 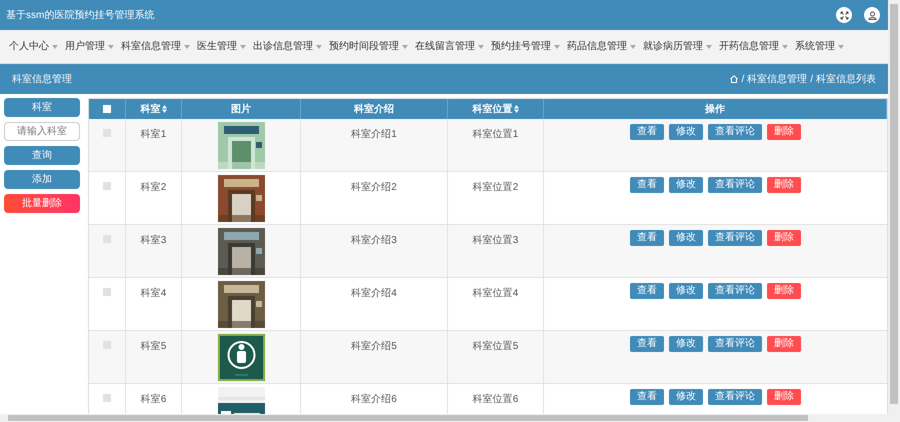 What do you see at coordinates (154, 109) in the screenshot?
I see `column-header: 科室` at bounding box center [154, 109].